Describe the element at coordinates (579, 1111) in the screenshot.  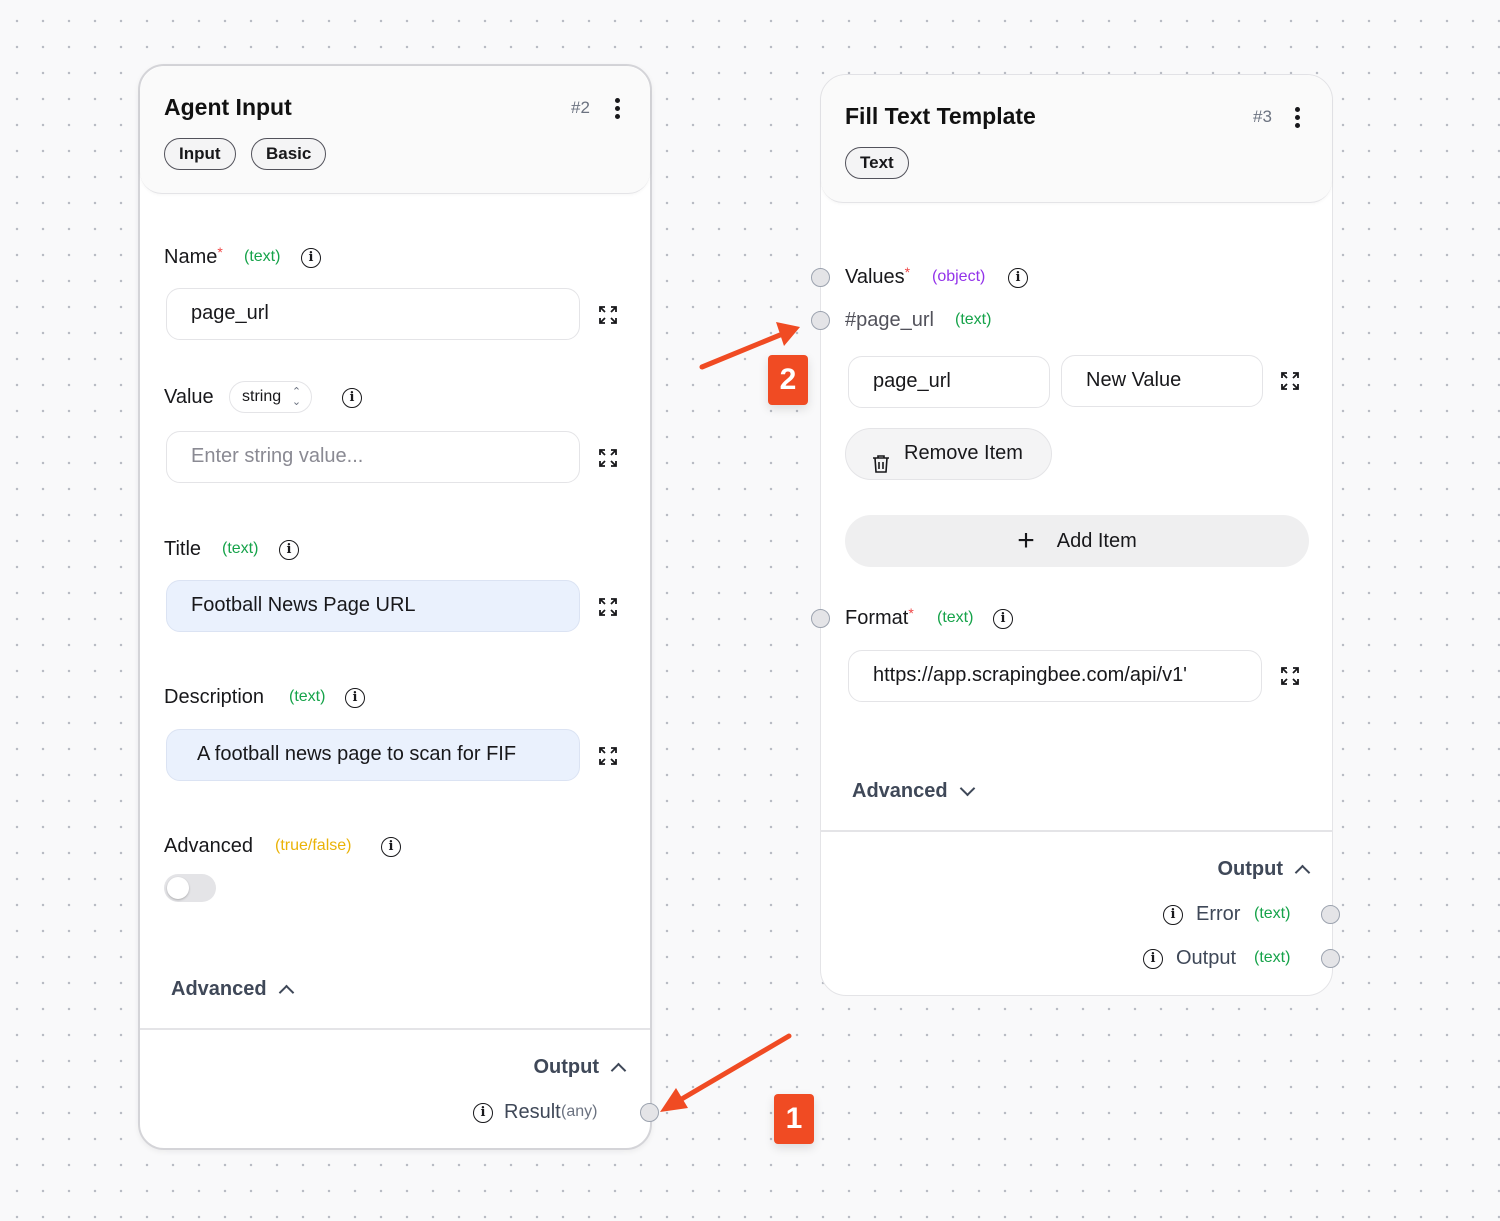
I see `result-output-type: (any)` at that location.